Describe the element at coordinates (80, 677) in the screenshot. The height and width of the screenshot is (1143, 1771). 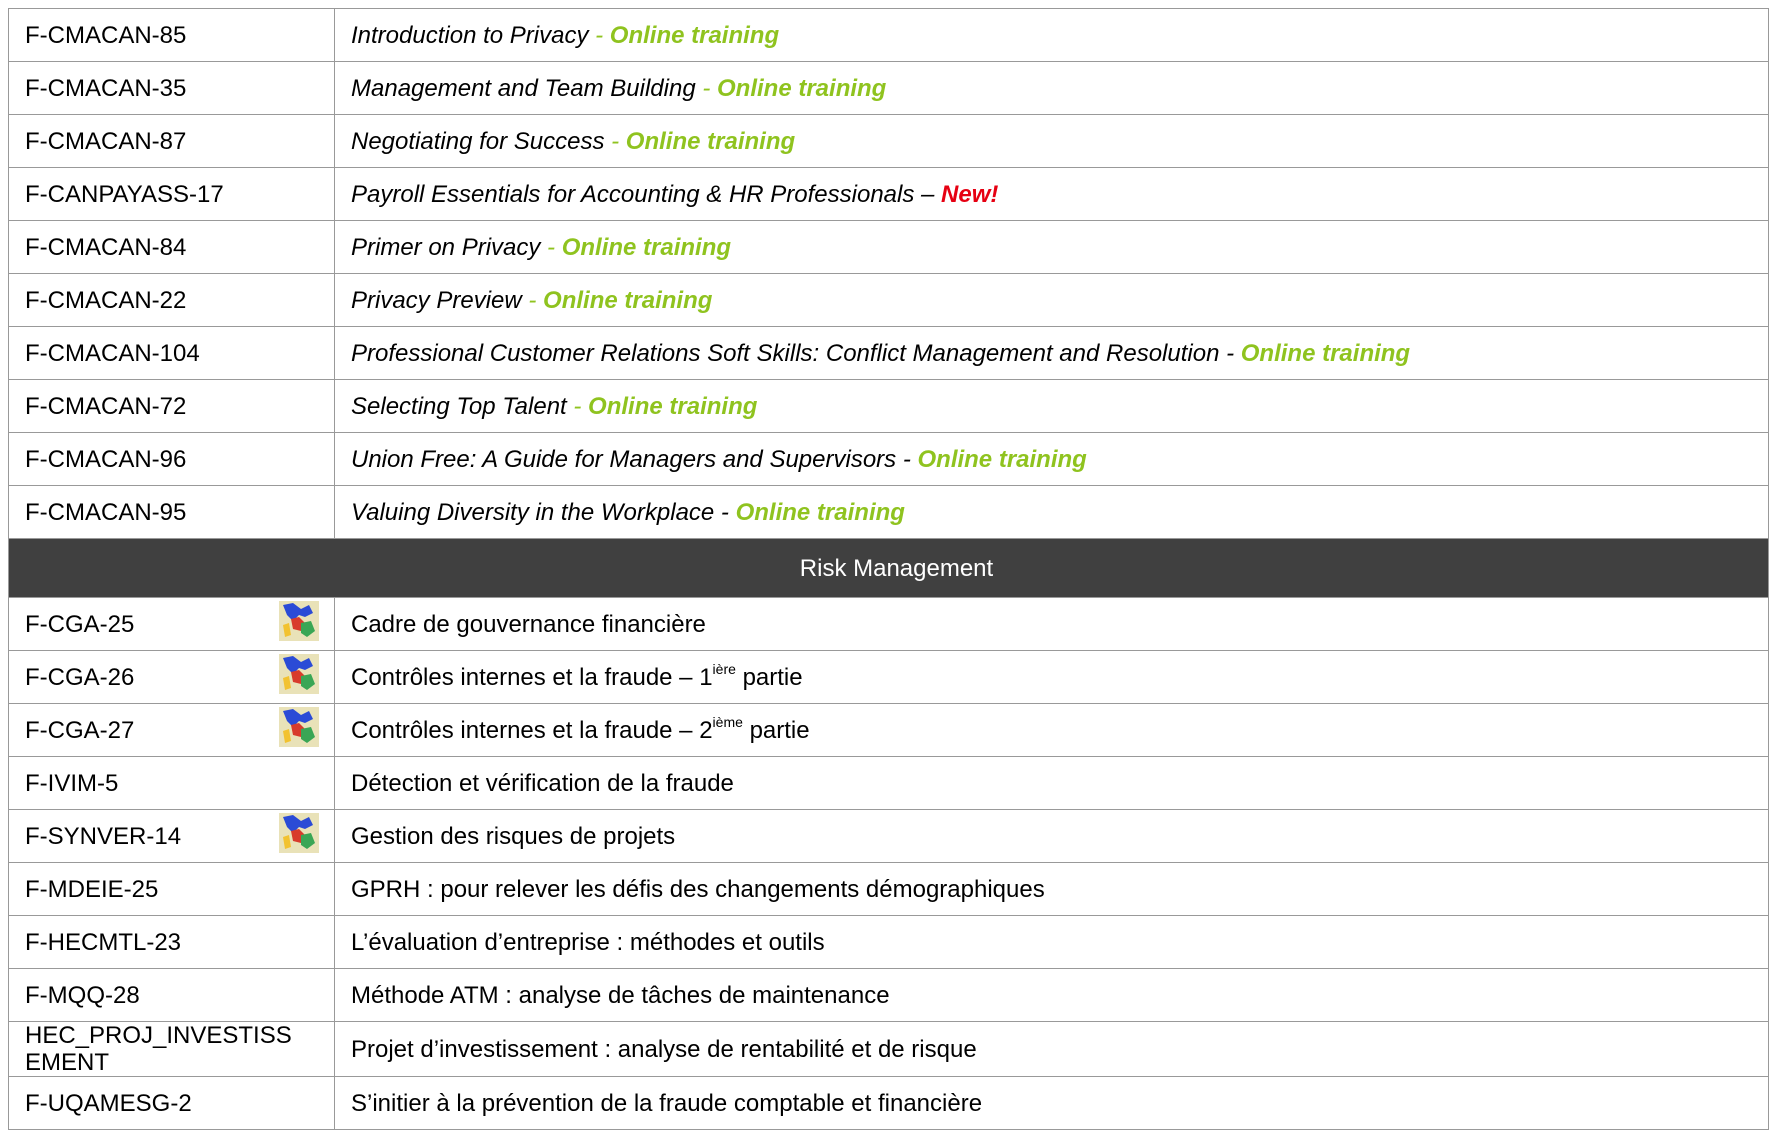
I see `course-code: F-CGA-26` at that location.